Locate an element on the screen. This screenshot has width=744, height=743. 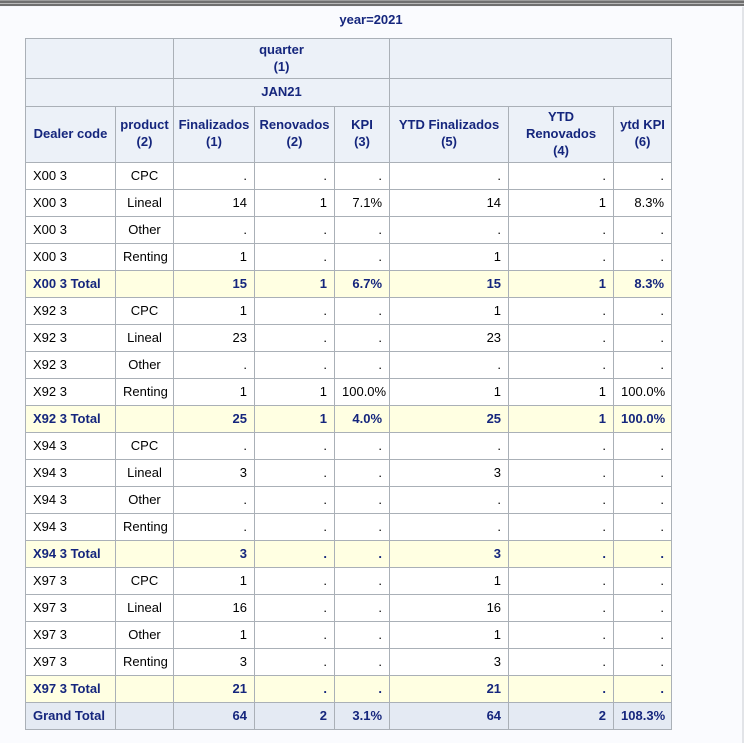
subtotal-row: X97 3 Total 21.. 21.. is located at coordinates (349, 688).